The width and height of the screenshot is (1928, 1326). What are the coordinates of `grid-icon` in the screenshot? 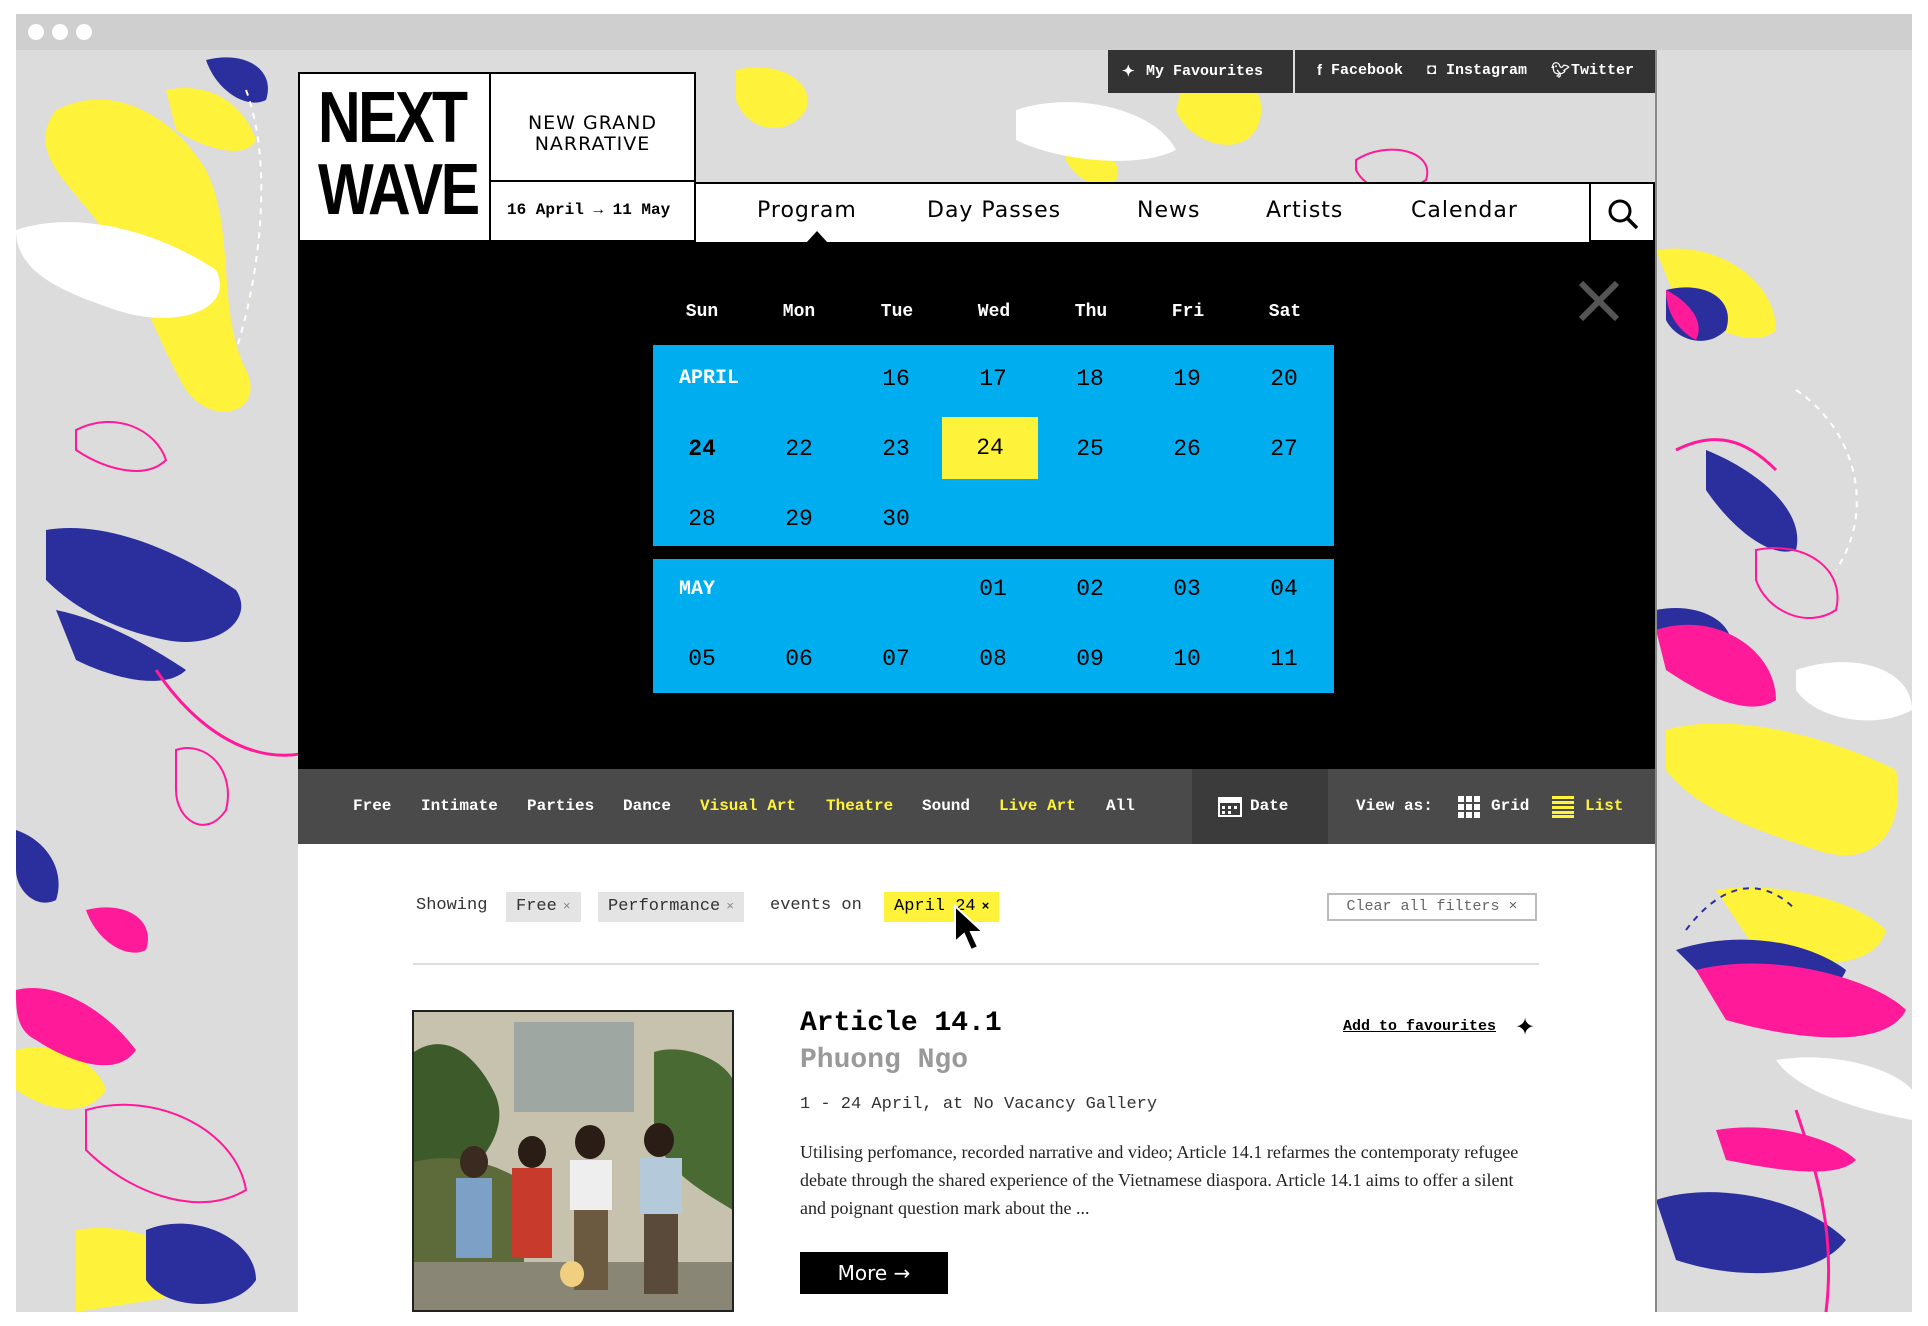 It's located at (1469, 807).